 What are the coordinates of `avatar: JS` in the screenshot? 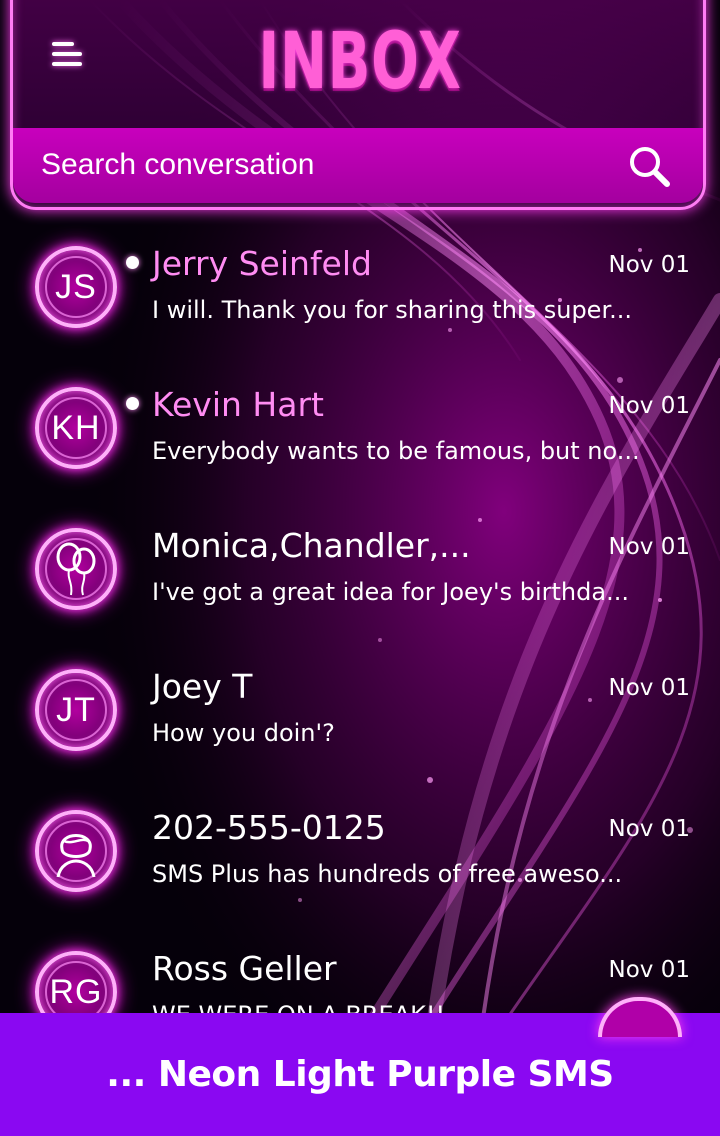 It's located at (76, 287).